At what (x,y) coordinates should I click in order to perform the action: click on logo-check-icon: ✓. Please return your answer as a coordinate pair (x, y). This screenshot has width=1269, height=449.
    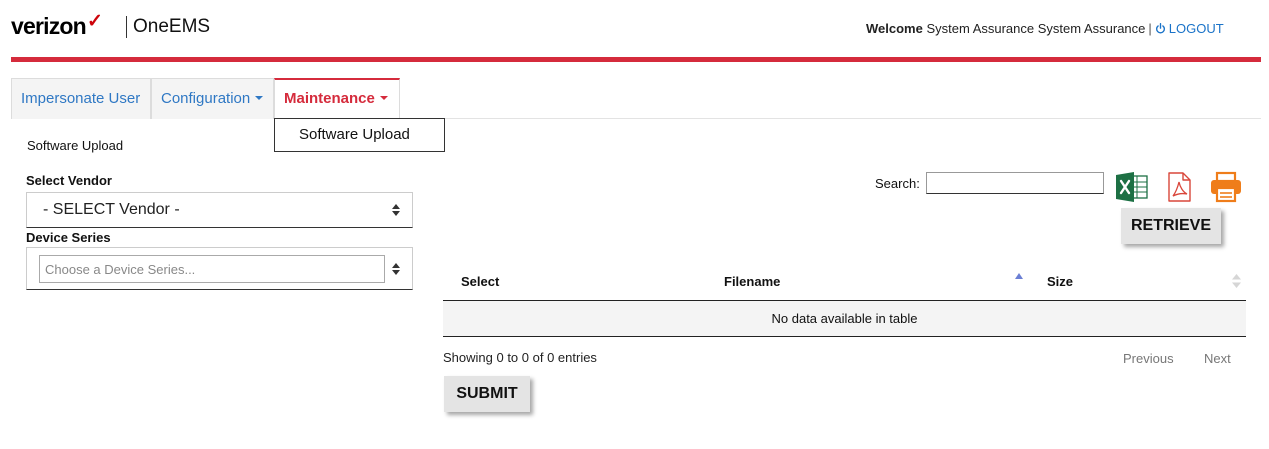
    Looking at the image, I should click on (94, 21).